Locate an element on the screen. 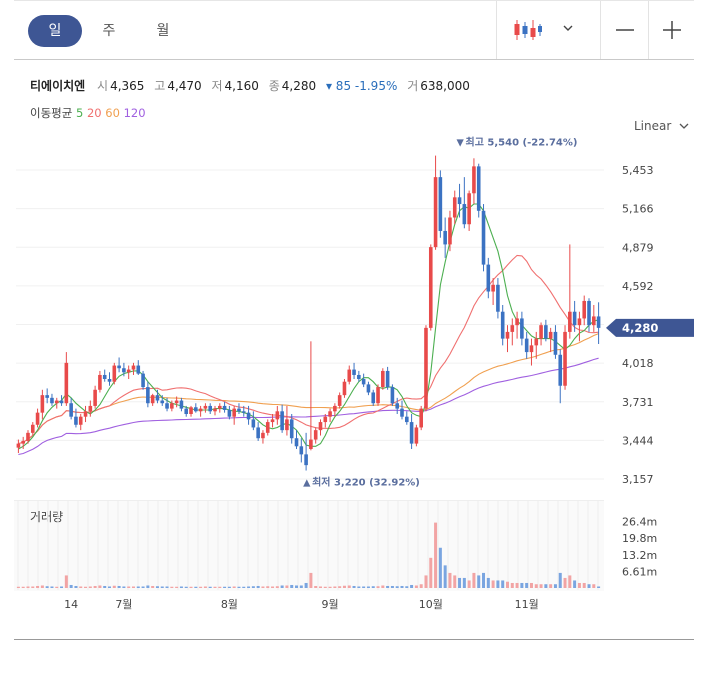 This screenshot has width=706, height=683. x-tick-label: 14 is located at coordinates (71, 604).